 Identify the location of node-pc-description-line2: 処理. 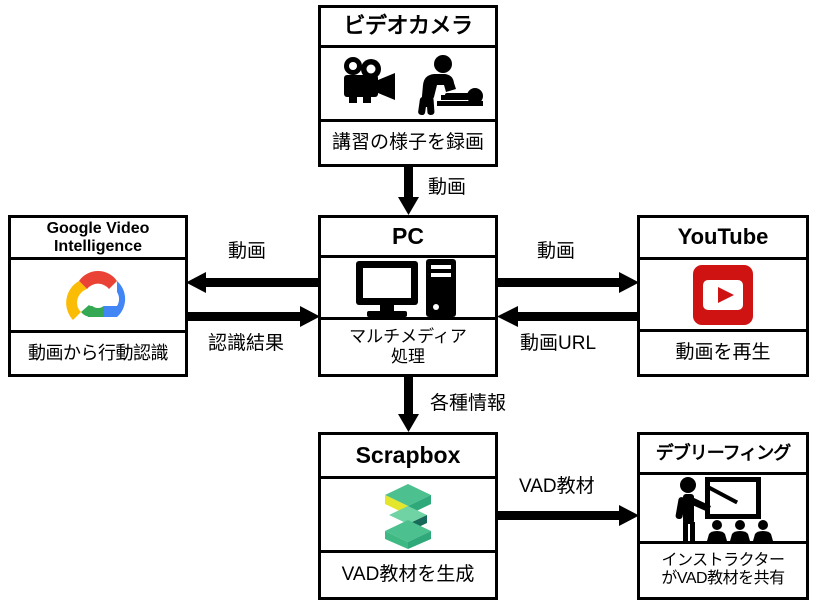
(408, 357).